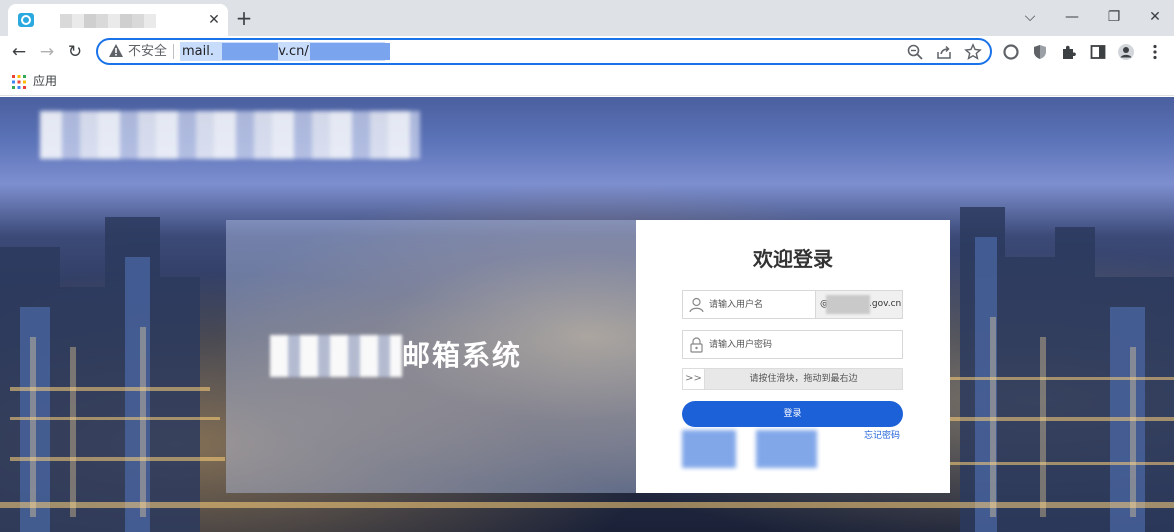  What do you see at coordinates (462, 355) in the screenshot?
I see `hero-title: 邮箱系统` at bounding box center [462, 355].